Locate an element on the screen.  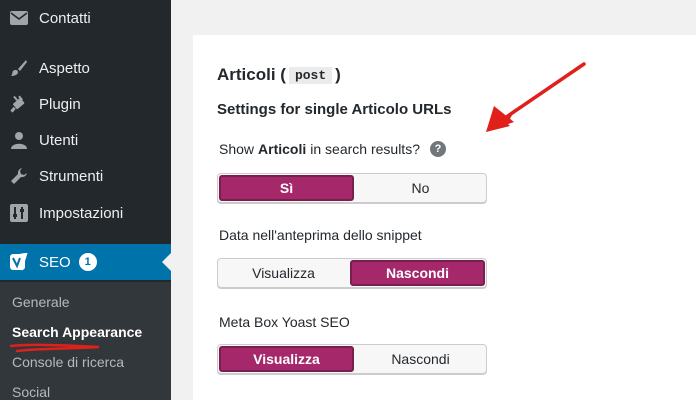
menu-item-contatti: Contatti is located at coordinates (85, 18).